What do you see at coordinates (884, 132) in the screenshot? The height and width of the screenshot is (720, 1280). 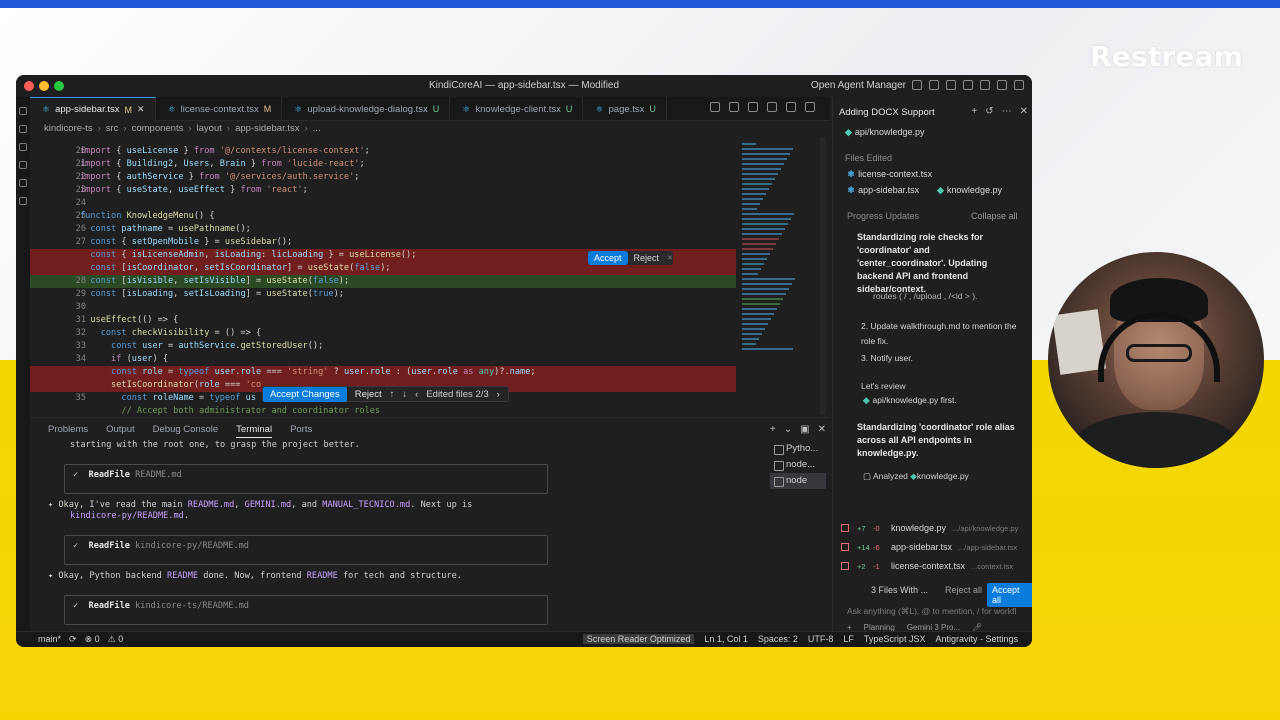 I see `file-chip: ◆ api/knowledge.py` at bounding box center [884, 132].